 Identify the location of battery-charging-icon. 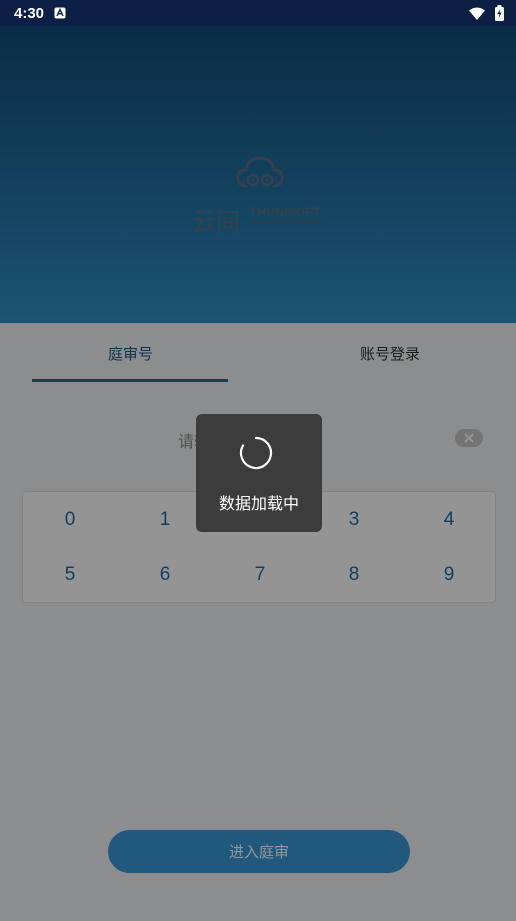
(499, 13).